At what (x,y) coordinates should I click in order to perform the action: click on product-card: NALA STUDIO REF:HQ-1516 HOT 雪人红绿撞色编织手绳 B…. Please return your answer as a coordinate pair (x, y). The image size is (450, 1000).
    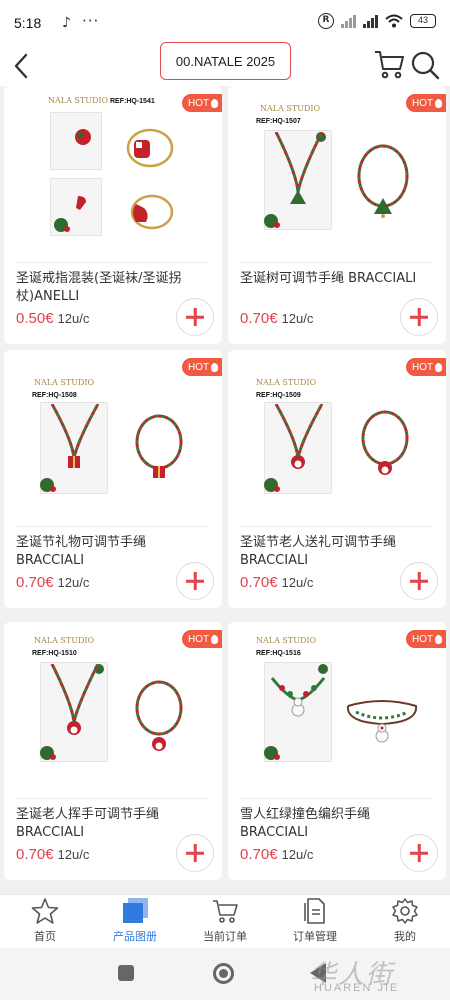
    Looking at the image, I should click on (337, 751).